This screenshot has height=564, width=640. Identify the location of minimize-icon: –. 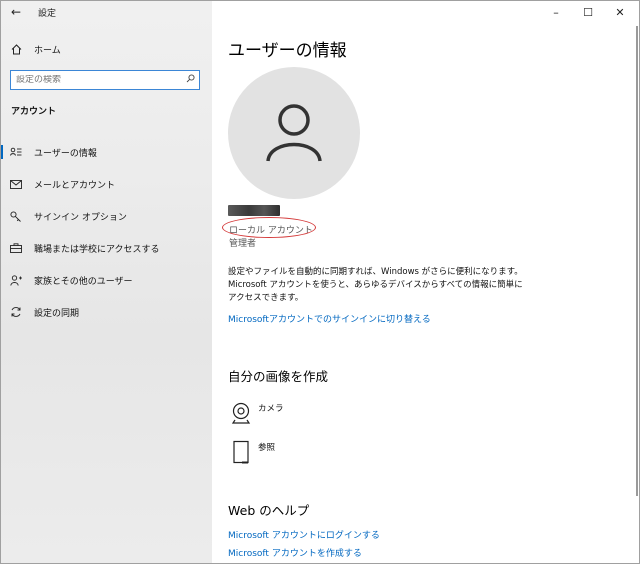
(556, 12).